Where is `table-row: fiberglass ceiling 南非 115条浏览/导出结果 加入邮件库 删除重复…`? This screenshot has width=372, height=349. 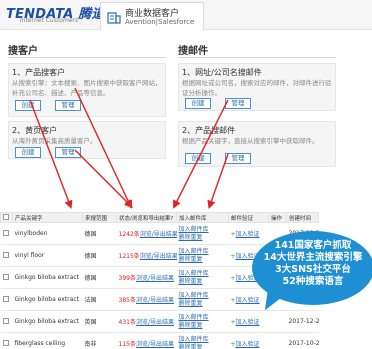
table-row: fiberglass ceiling 南非 115条浏览/导出结果 加入邮件库 删除重复… is located at coordinates (159, 340).